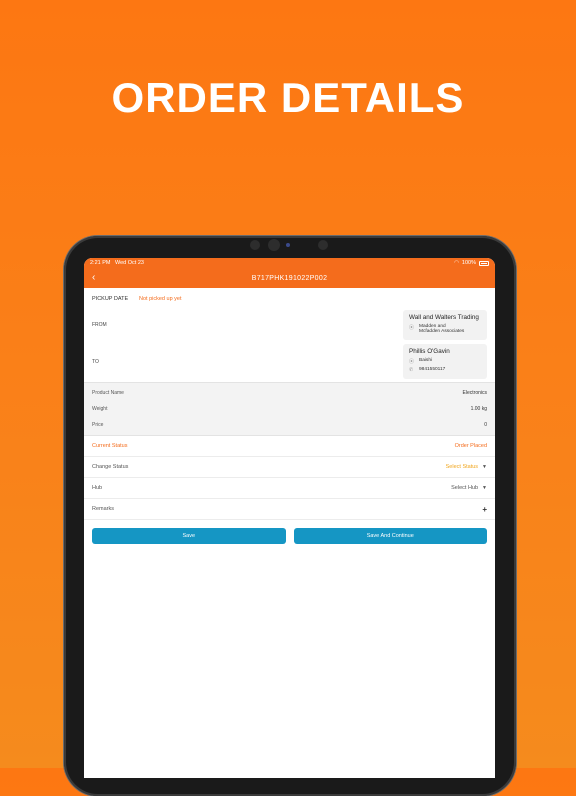 This screenshot has width=576, height=796. I want to click on change-status-label: Change Status, so click(110, 467).